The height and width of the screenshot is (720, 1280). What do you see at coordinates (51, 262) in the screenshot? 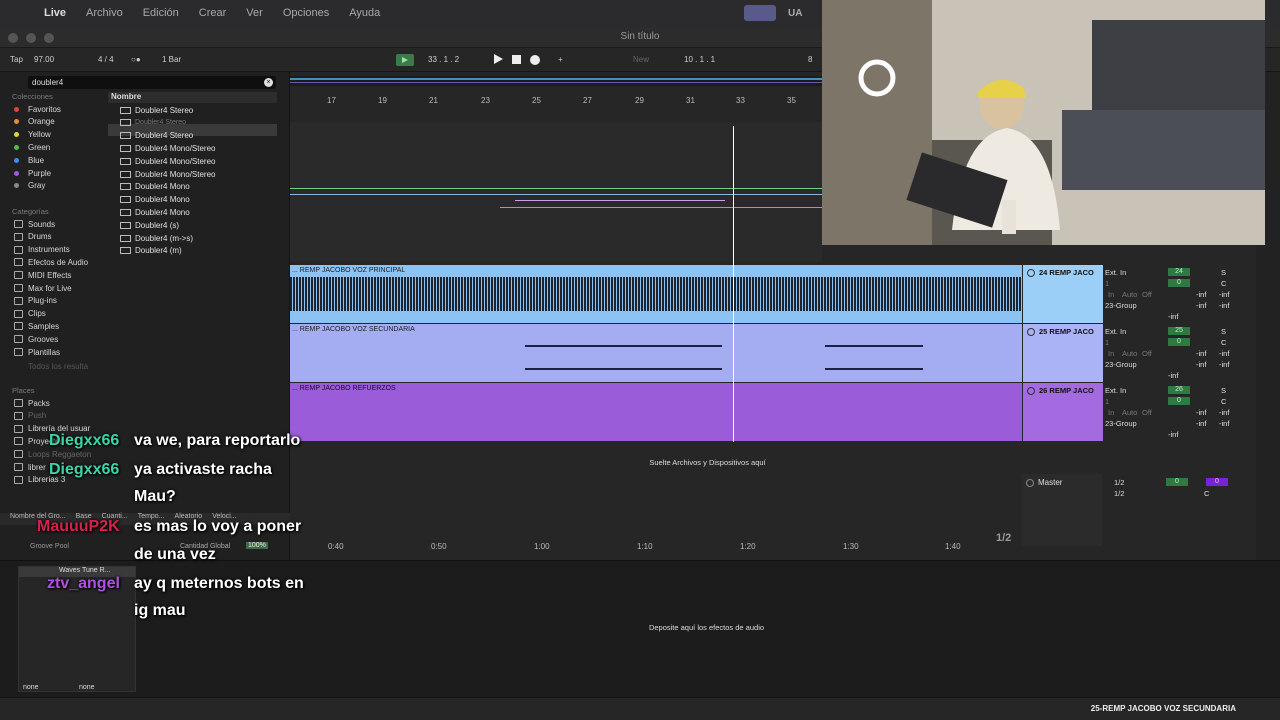
I see `category-item: Efectos de Audio` at bounding box center [51, 262].